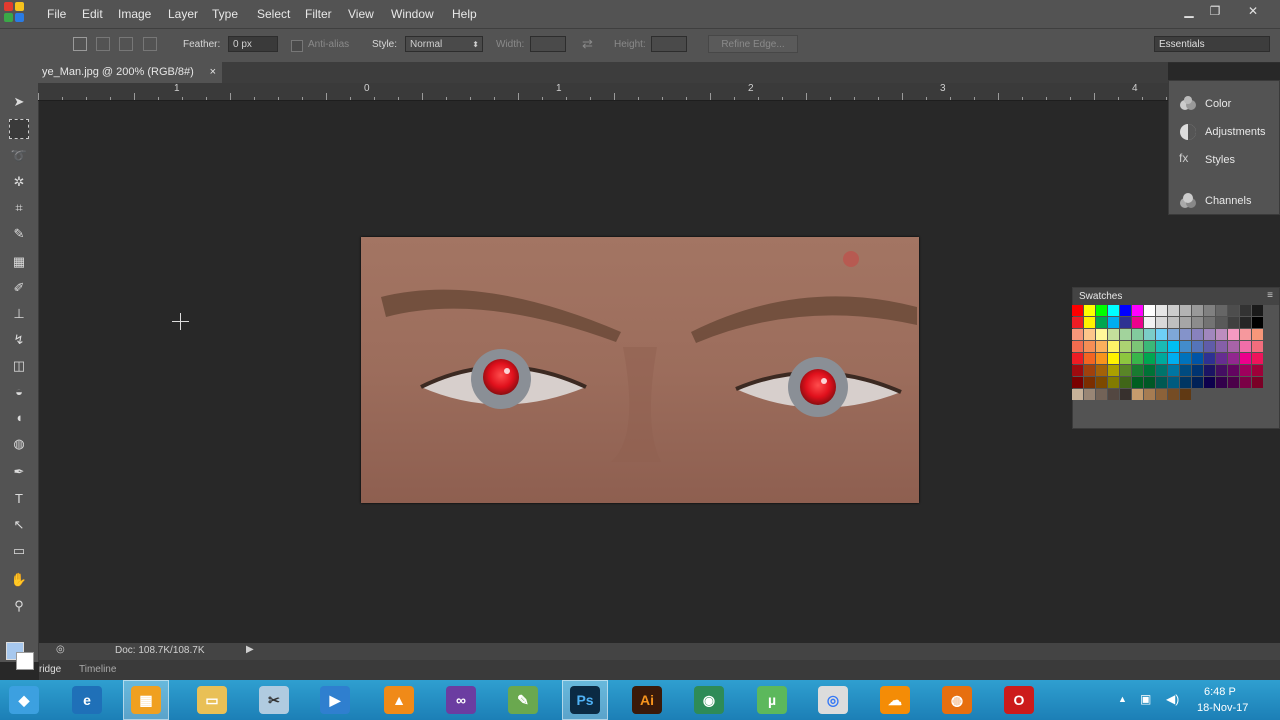 This screenshot has height=720, width=1280. What do you see at coordinates (1228, 201) in the screenshot?
I see `channels-panel-label: Channels` at bounding box center [1228, 201].